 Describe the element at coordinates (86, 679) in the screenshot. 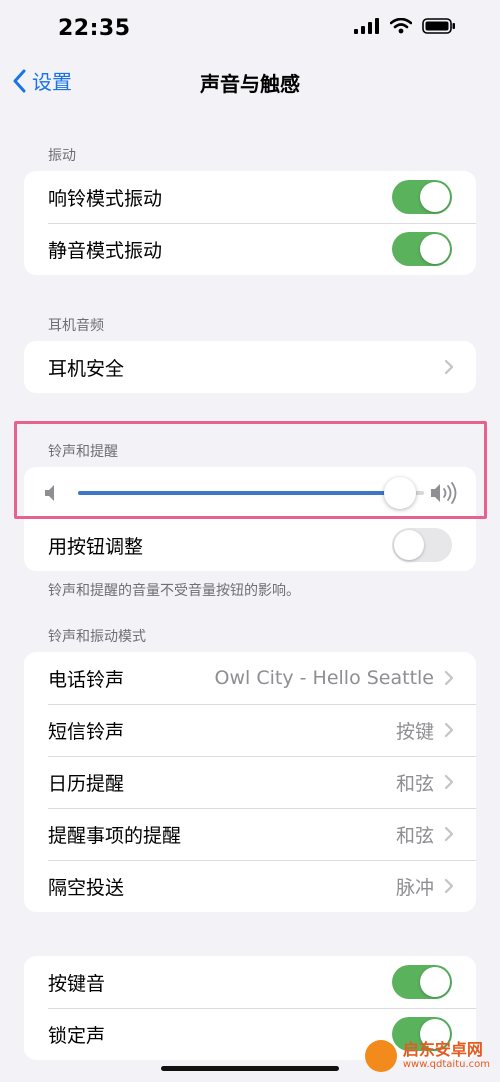

I see `row-label: 电话铃声` at that location.